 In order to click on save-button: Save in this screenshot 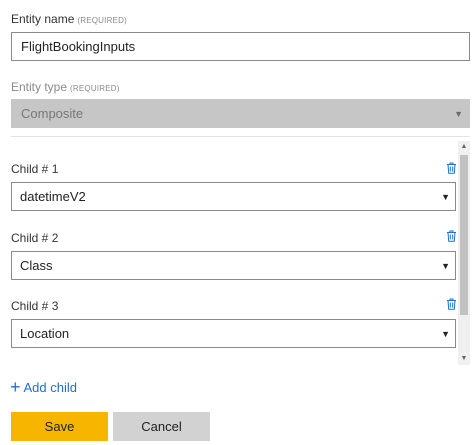, I will do `click(59, 426)`.